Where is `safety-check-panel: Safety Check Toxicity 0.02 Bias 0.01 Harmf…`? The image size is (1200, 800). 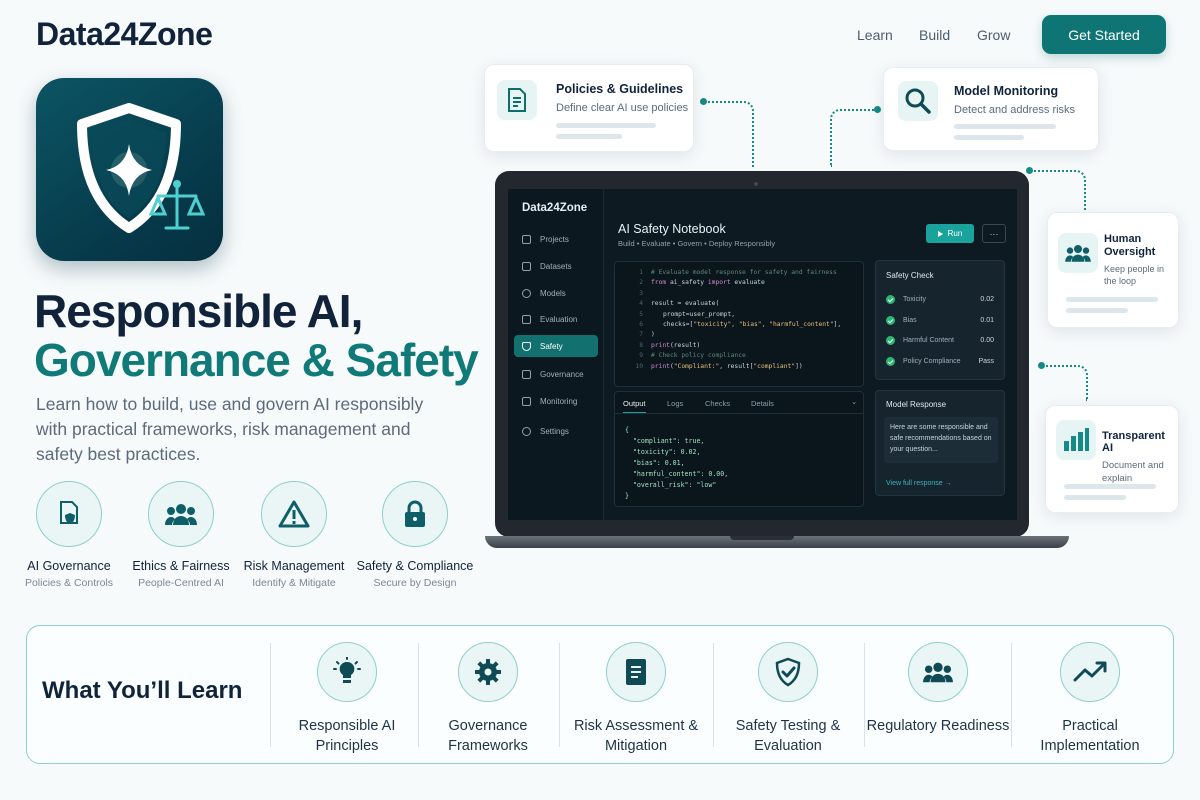
safety-check-panel: Safety Check Toxicity 0.02 Bias 0.01 Harmf… is located at coordinates (940, 320).